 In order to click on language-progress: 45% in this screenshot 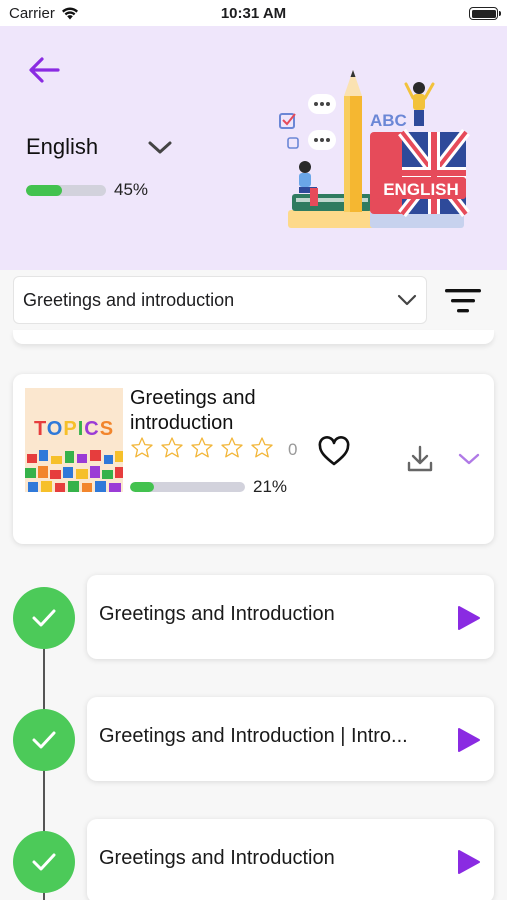, I will do `click(87, 190)`.